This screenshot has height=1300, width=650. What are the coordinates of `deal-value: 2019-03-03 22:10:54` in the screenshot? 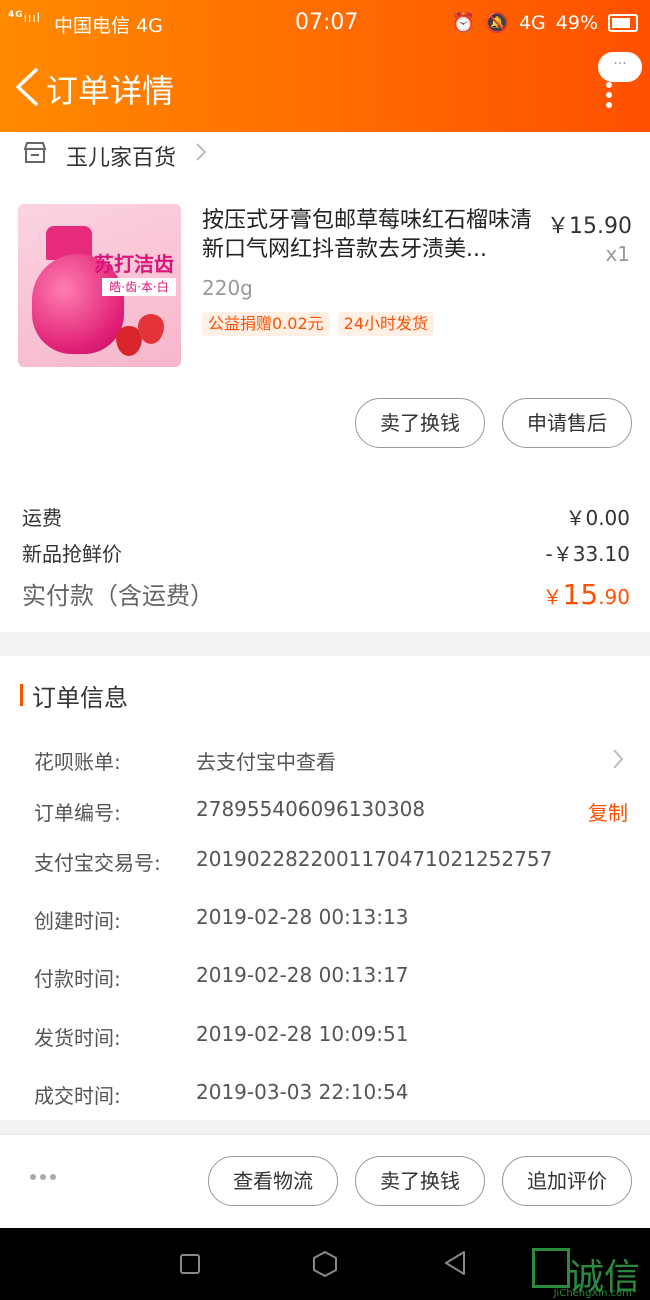 It's located at (302, 1092).